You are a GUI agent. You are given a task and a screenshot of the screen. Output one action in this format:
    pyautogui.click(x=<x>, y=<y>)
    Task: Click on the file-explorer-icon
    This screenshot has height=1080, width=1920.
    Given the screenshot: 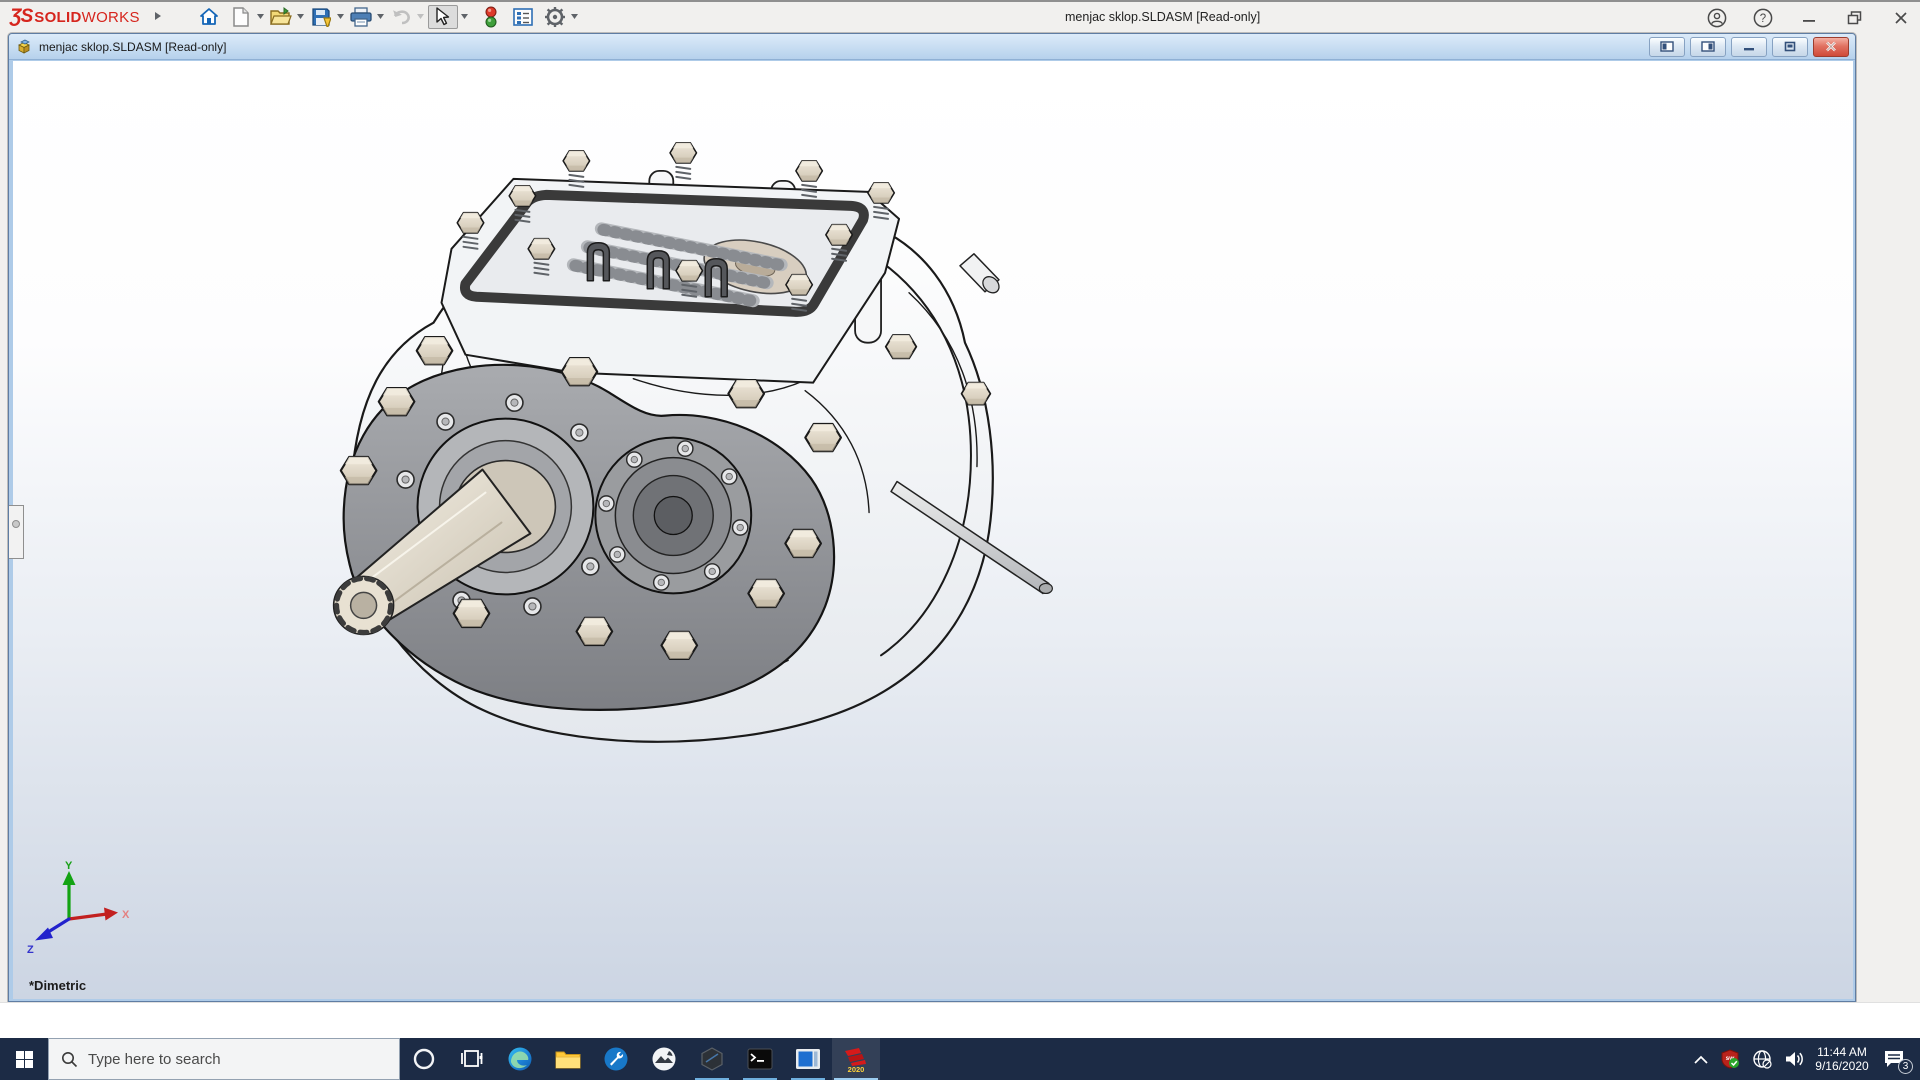 What is the action you would take?
    pyautogui.click(x=568, y=1060)
    